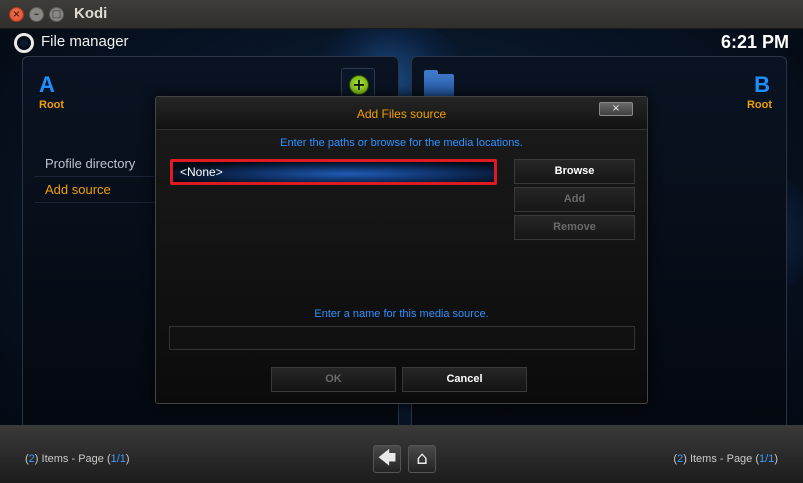  Describe the element at coordinates (333, 379) in the screenshot. I see `ok-button: OK` at that location.